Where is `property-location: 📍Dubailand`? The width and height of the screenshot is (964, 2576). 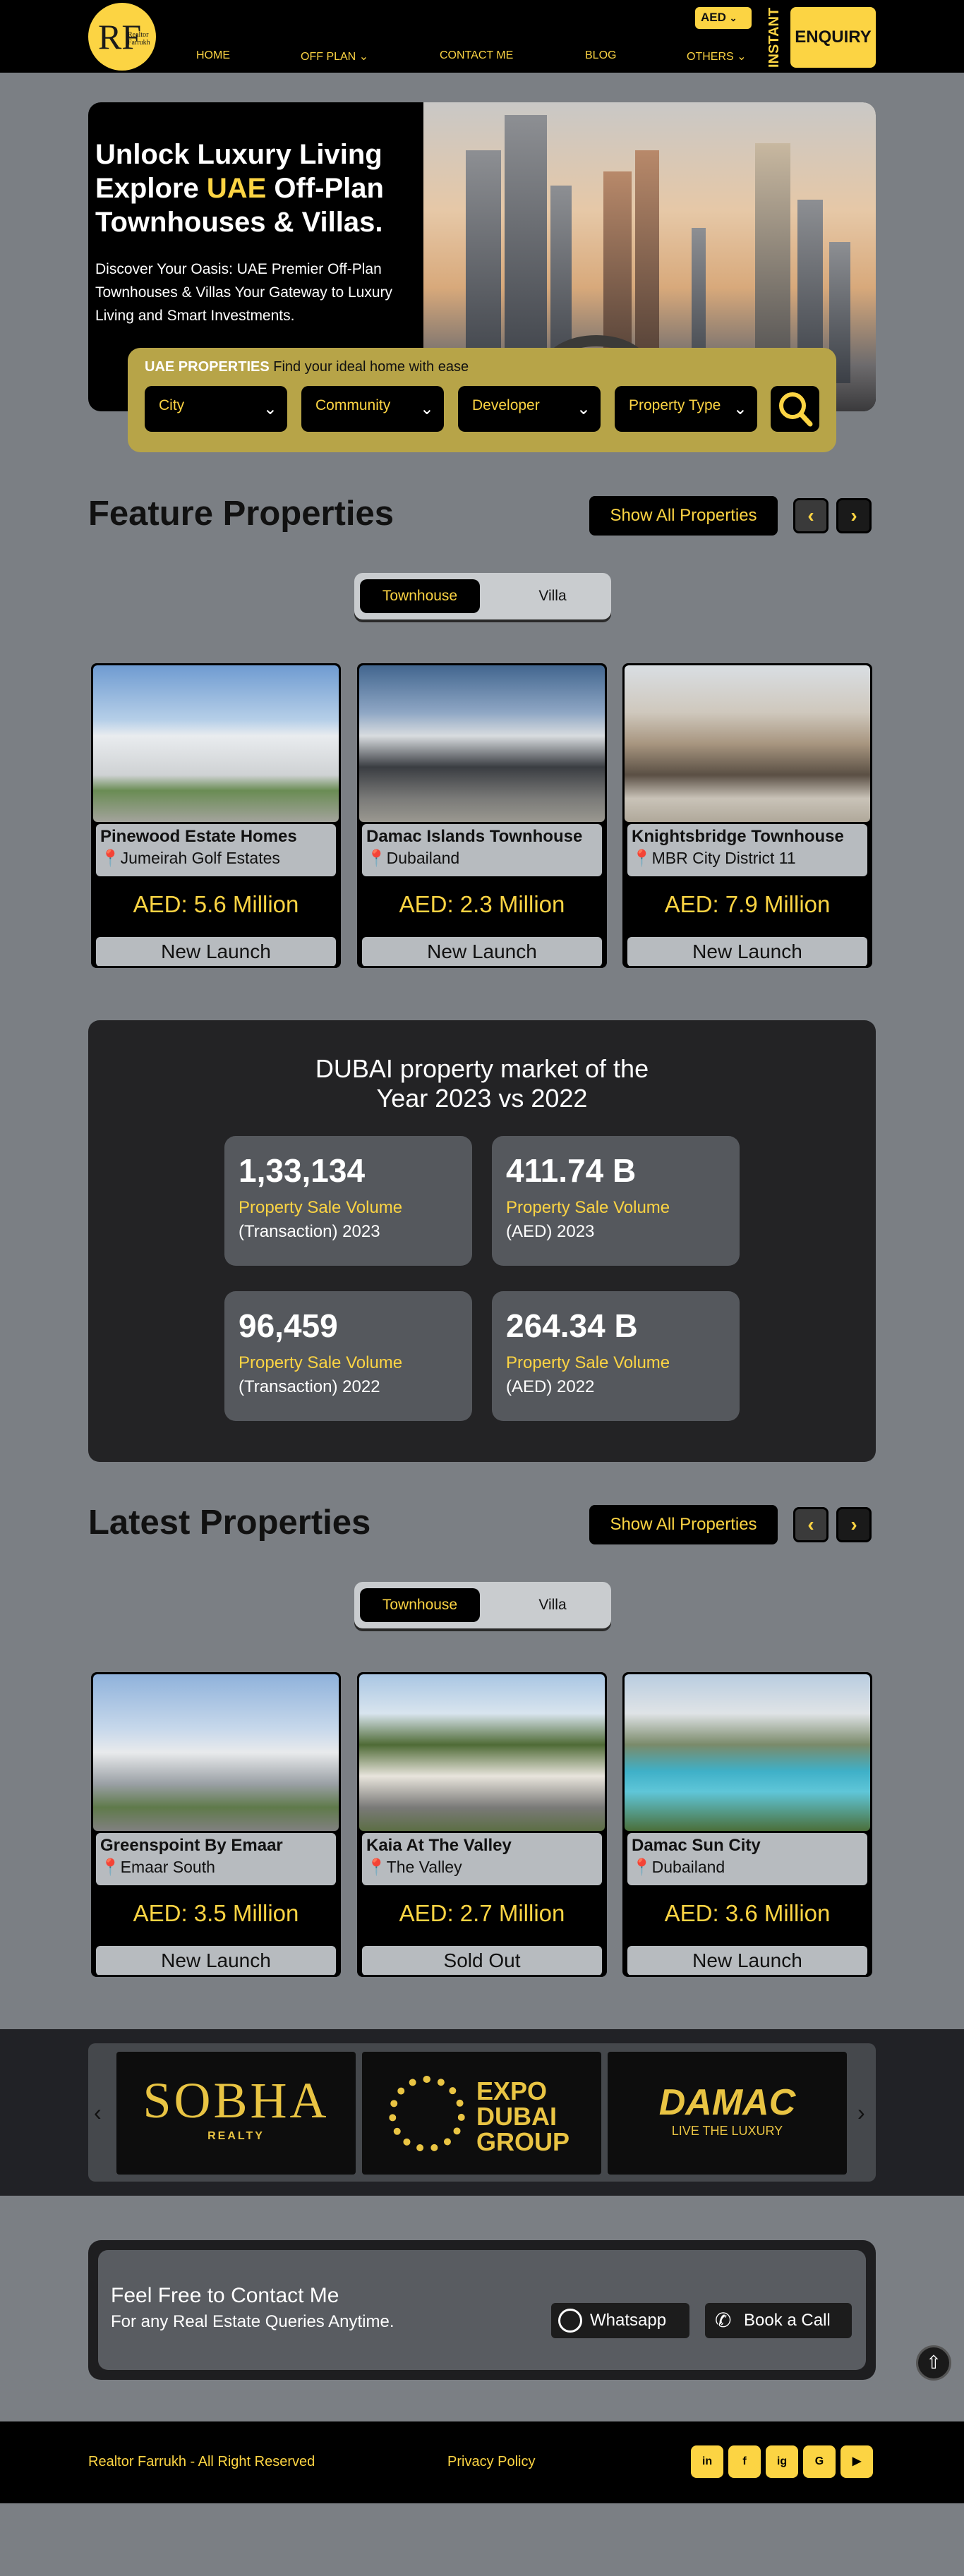 property-location: 📍Dubailand is located at coordinates (413, 858).